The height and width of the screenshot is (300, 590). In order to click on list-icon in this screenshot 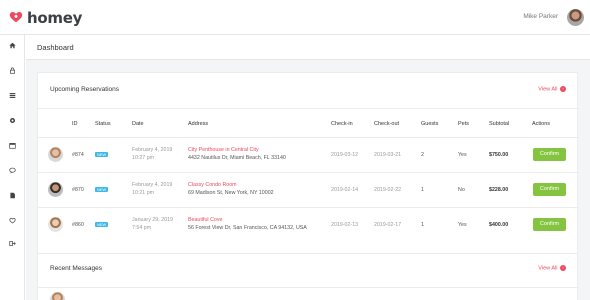, I will do `click(12, 97)`.